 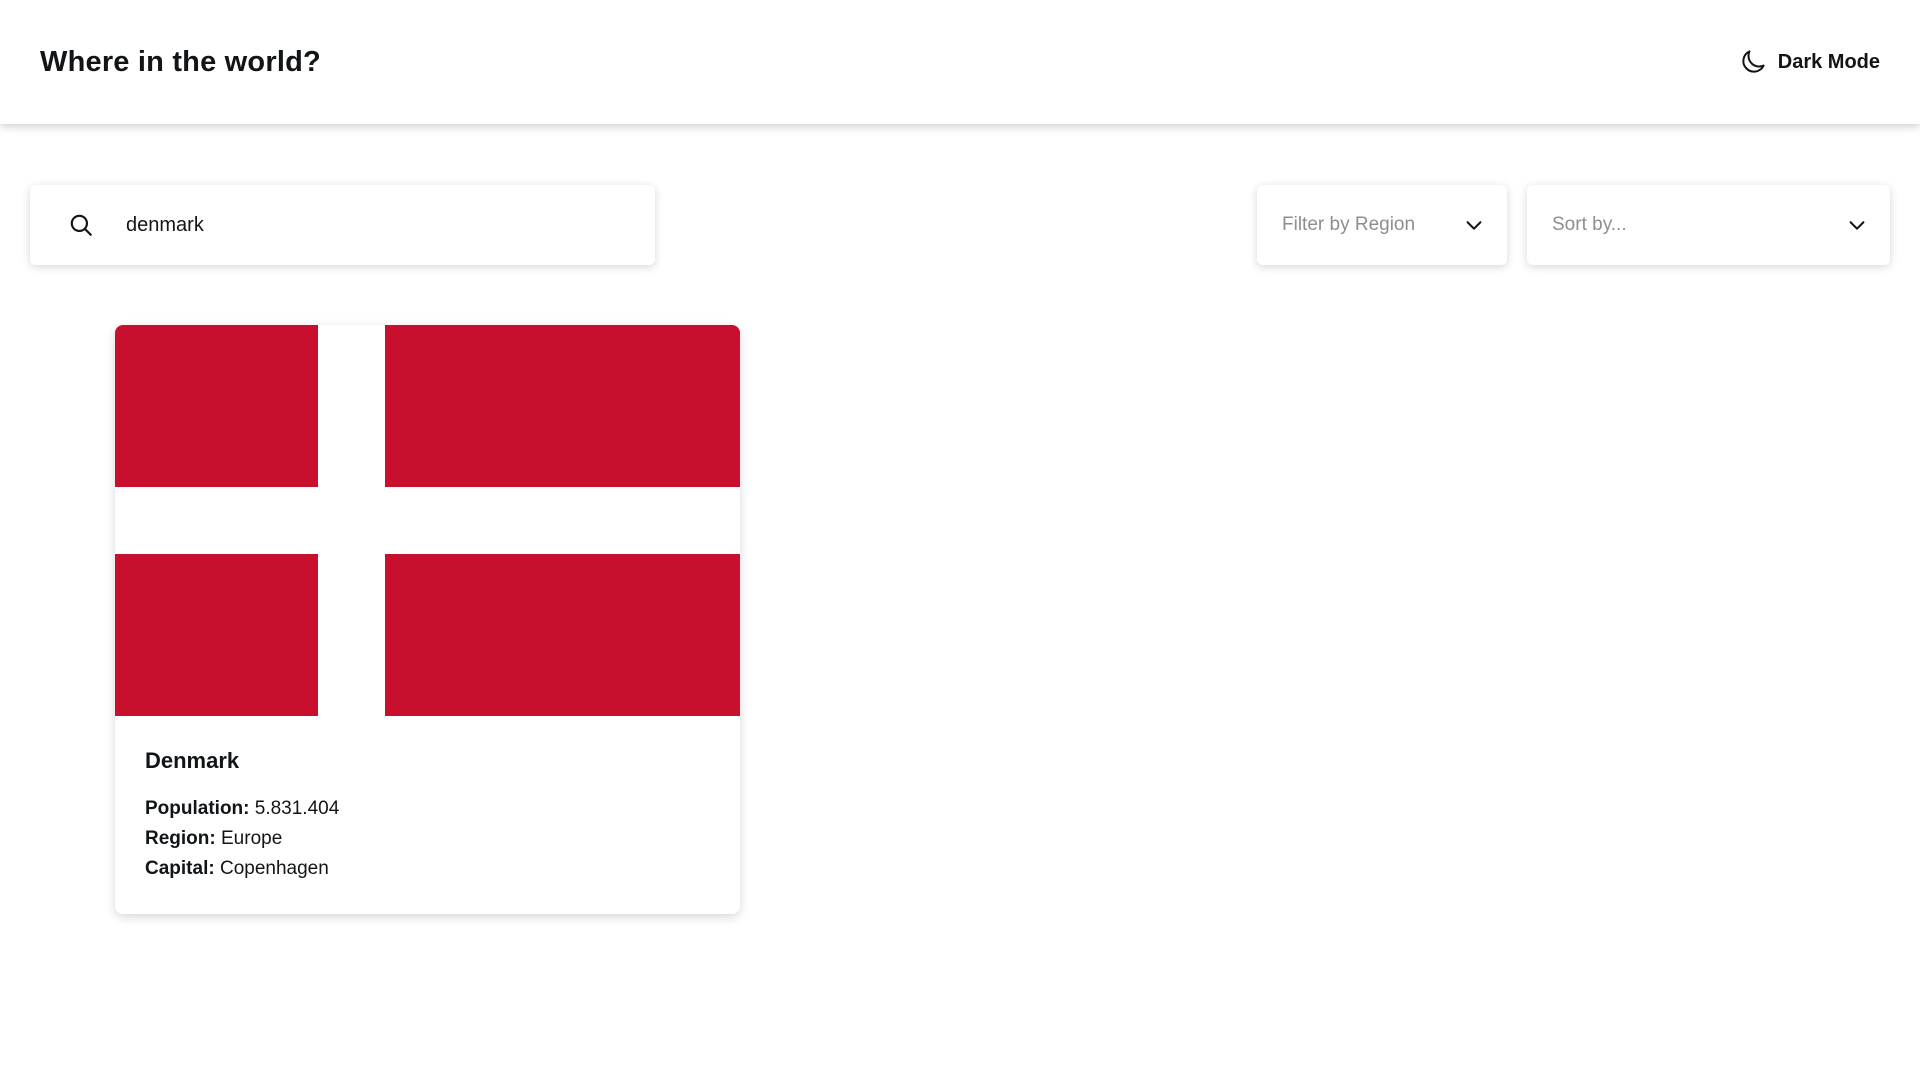 I want to click on capital-value: Copenhagen, so click(x=274, y=868).